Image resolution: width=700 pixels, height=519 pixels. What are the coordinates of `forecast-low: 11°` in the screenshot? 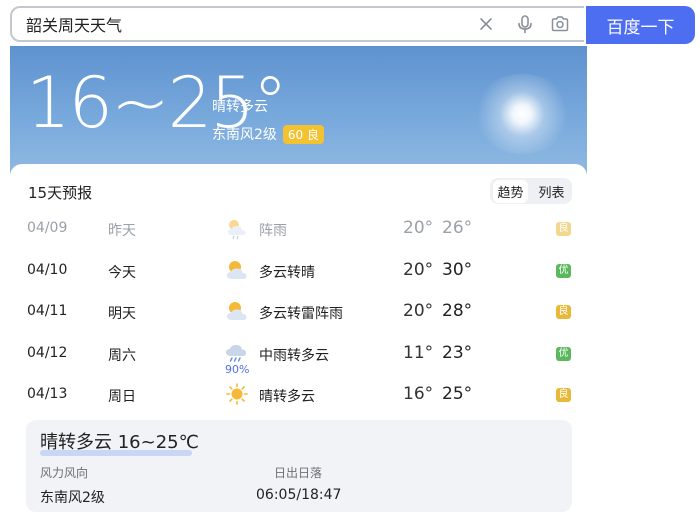 It's located at (418, 352).